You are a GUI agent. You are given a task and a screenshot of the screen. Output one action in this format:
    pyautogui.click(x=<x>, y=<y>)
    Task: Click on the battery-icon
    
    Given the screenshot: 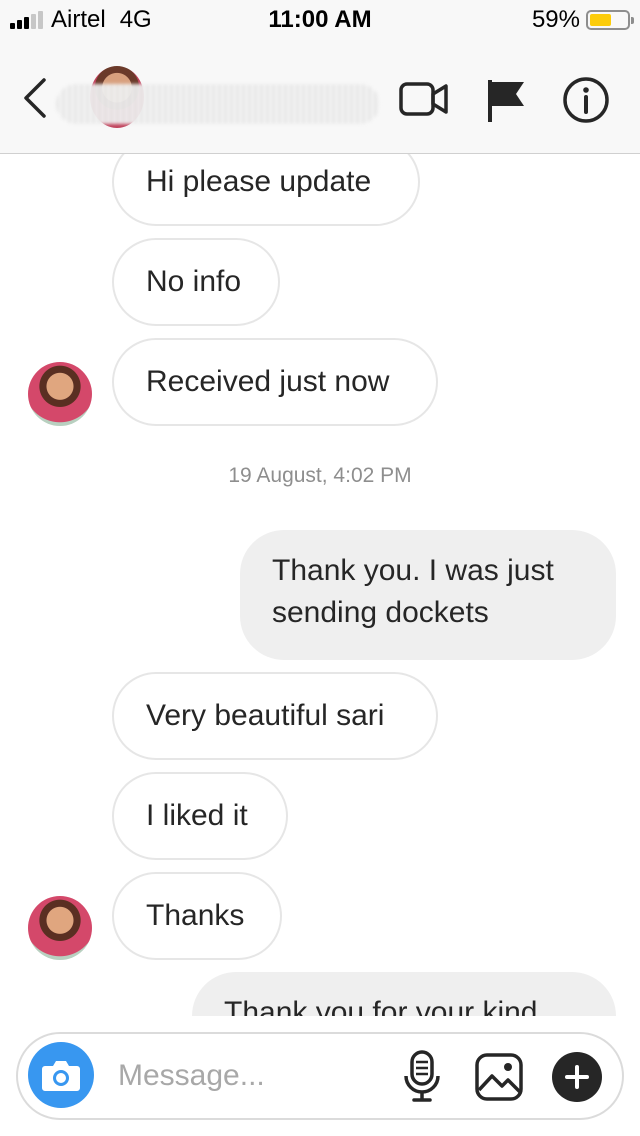 What is the action you would take?
    pyautogui.click(x=610, y=20)
    